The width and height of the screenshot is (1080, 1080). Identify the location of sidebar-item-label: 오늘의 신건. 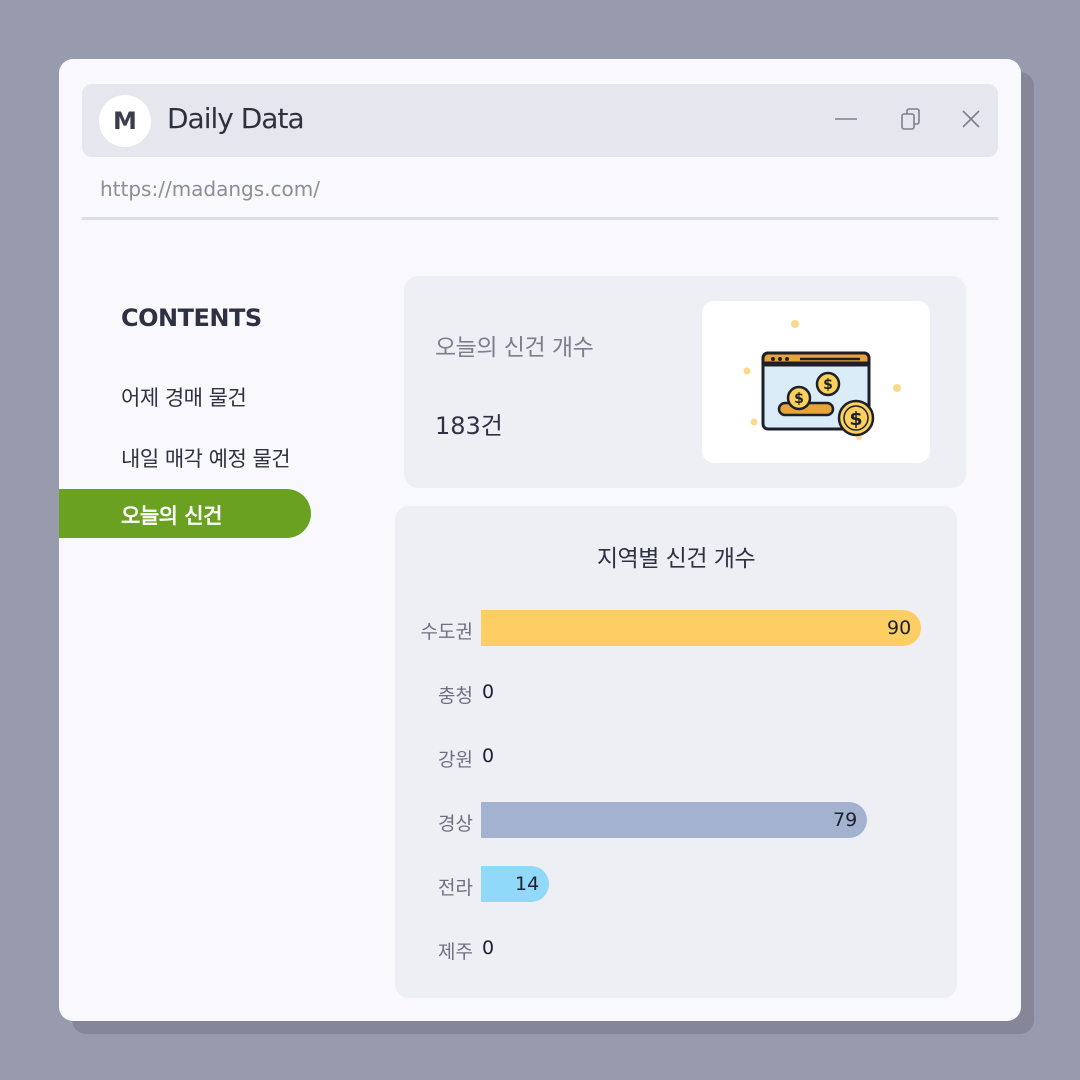
(171, 516).